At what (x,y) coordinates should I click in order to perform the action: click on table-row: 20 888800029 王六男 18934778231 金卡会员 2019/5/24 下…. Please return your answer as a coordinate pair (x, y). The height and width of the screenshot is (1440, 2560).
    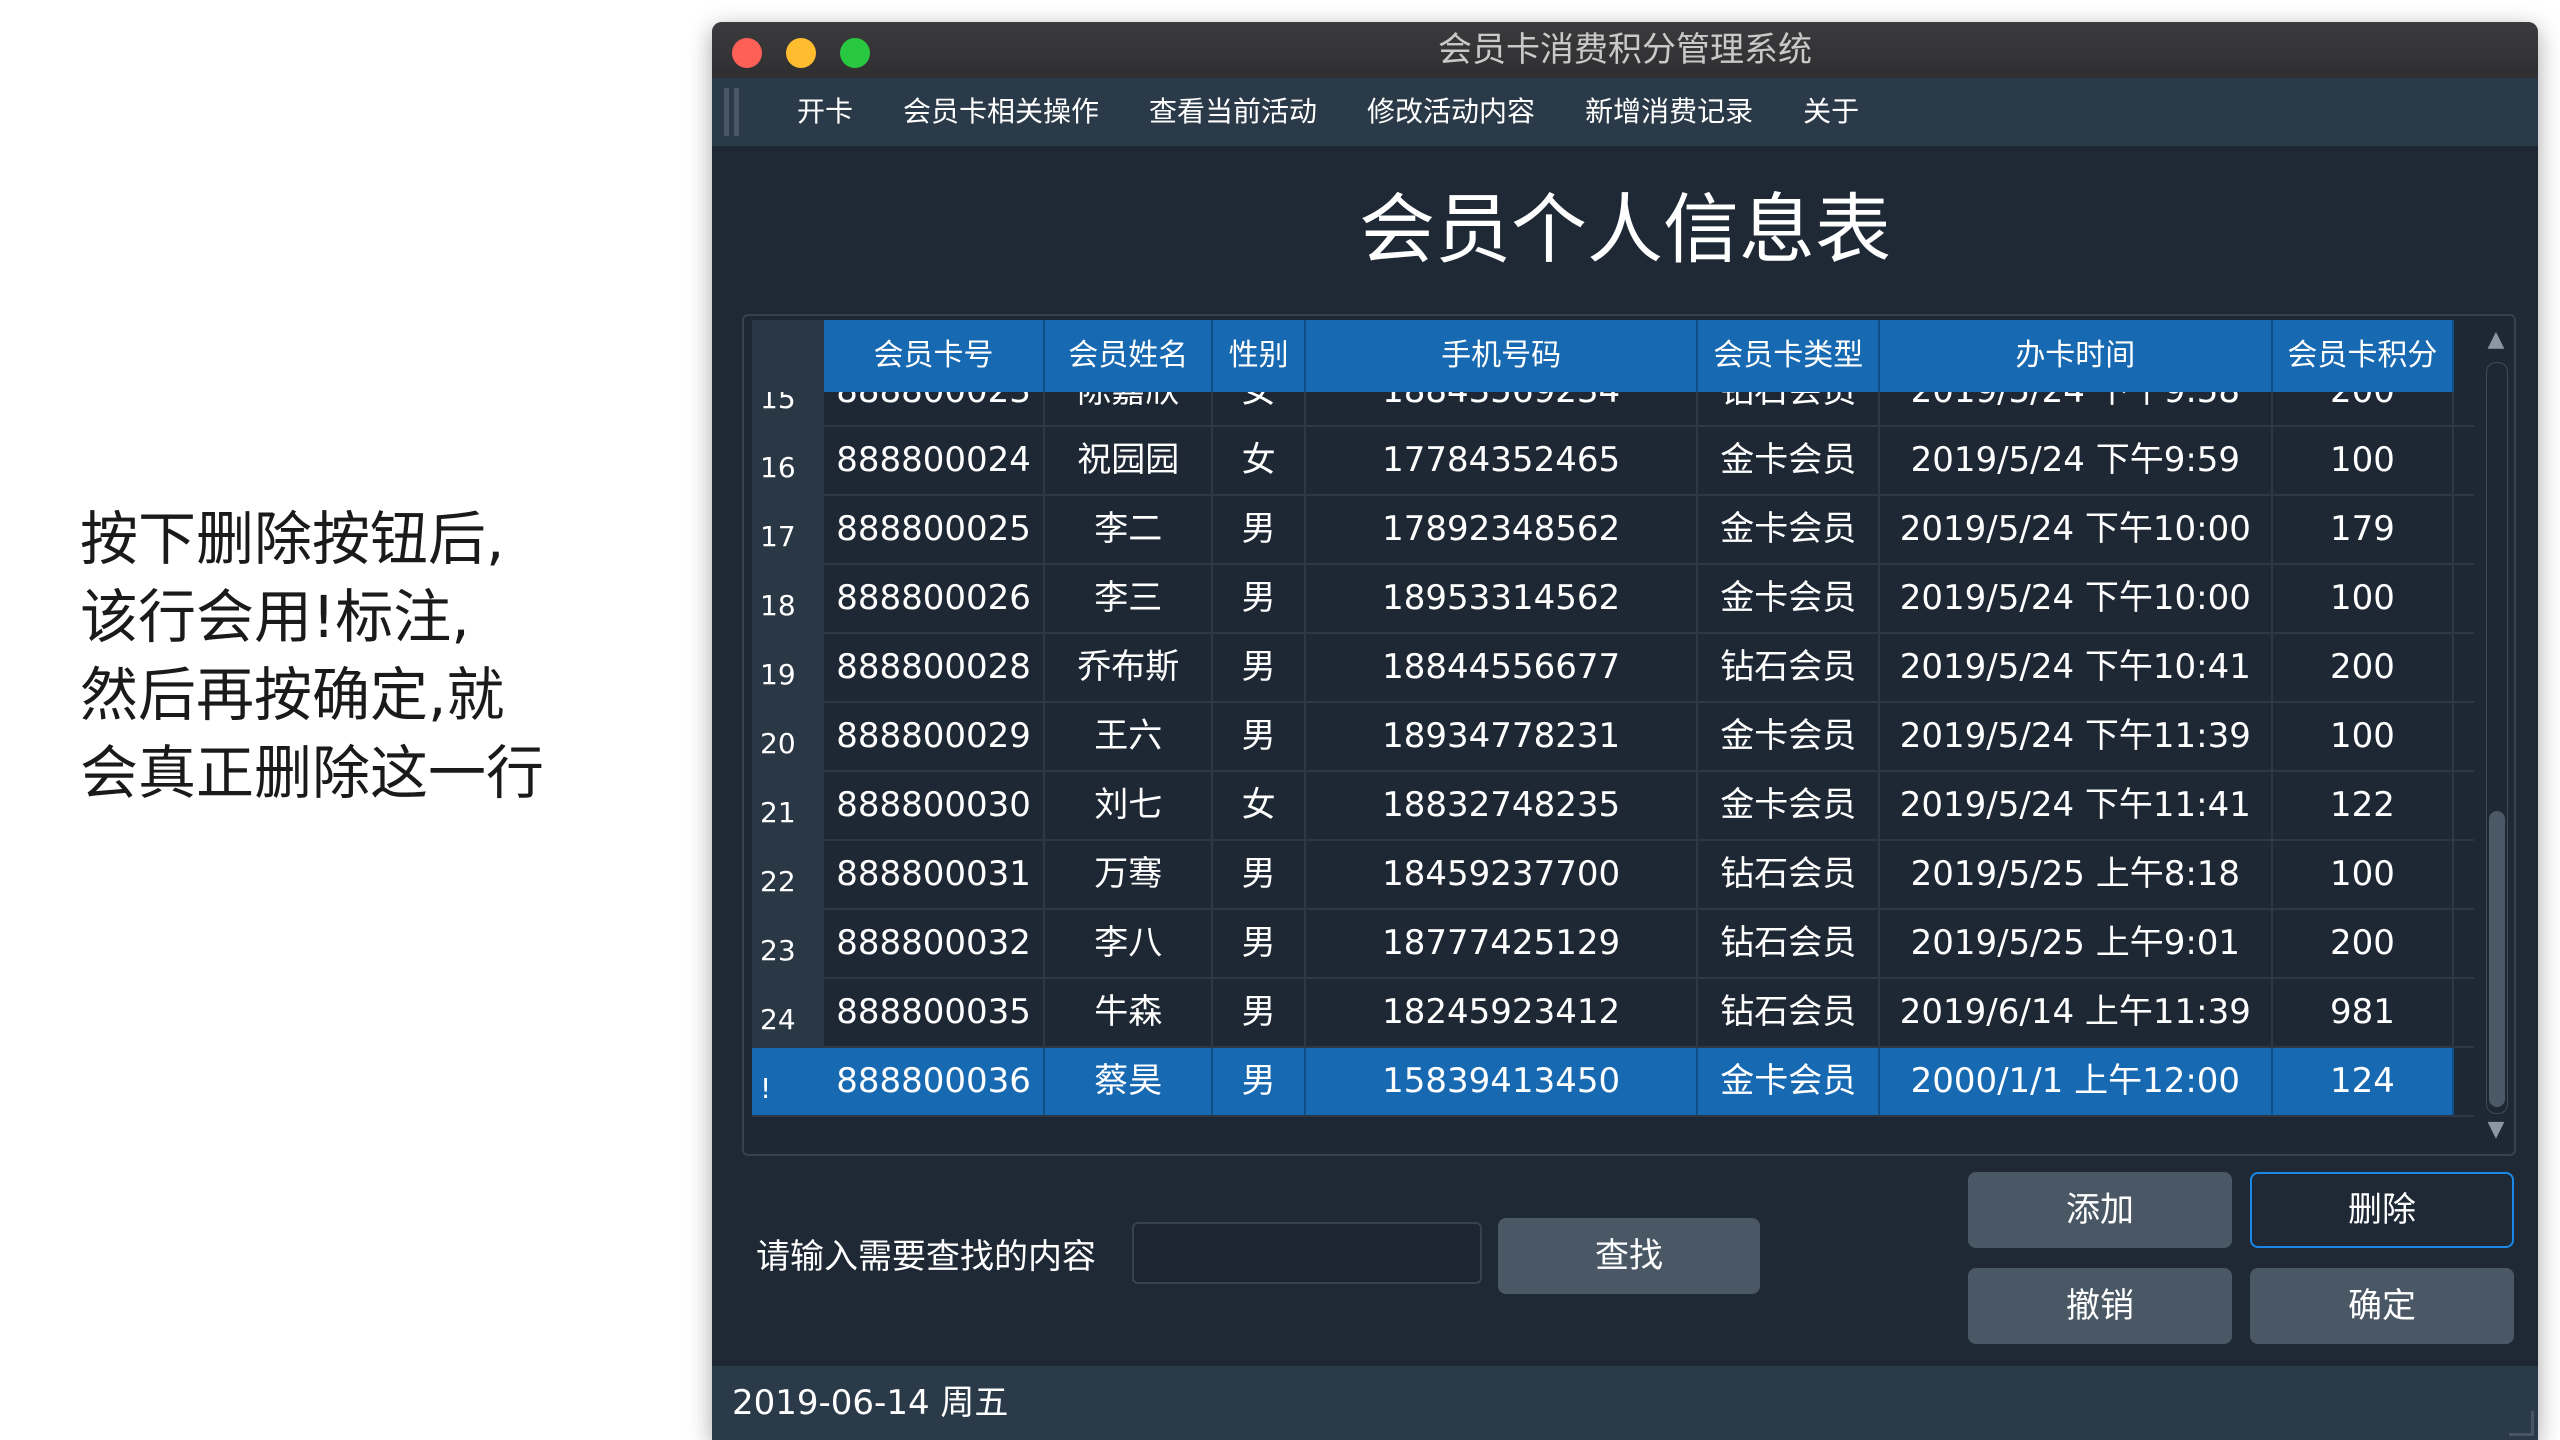
    Looking at the image, I should click on (1613, 737).